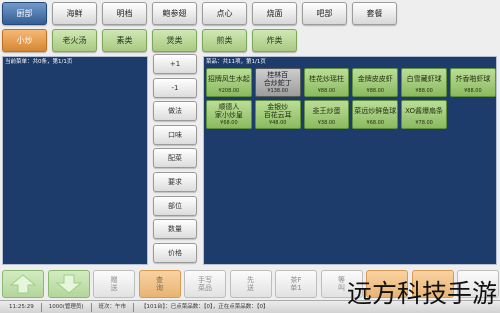 This screenshot has height=313, width=500. I want to click on category-tab-bar: 厨部 海鲜 明档 鲍参翅 点心 烧面 吧部 套餐, so click(199, 13).